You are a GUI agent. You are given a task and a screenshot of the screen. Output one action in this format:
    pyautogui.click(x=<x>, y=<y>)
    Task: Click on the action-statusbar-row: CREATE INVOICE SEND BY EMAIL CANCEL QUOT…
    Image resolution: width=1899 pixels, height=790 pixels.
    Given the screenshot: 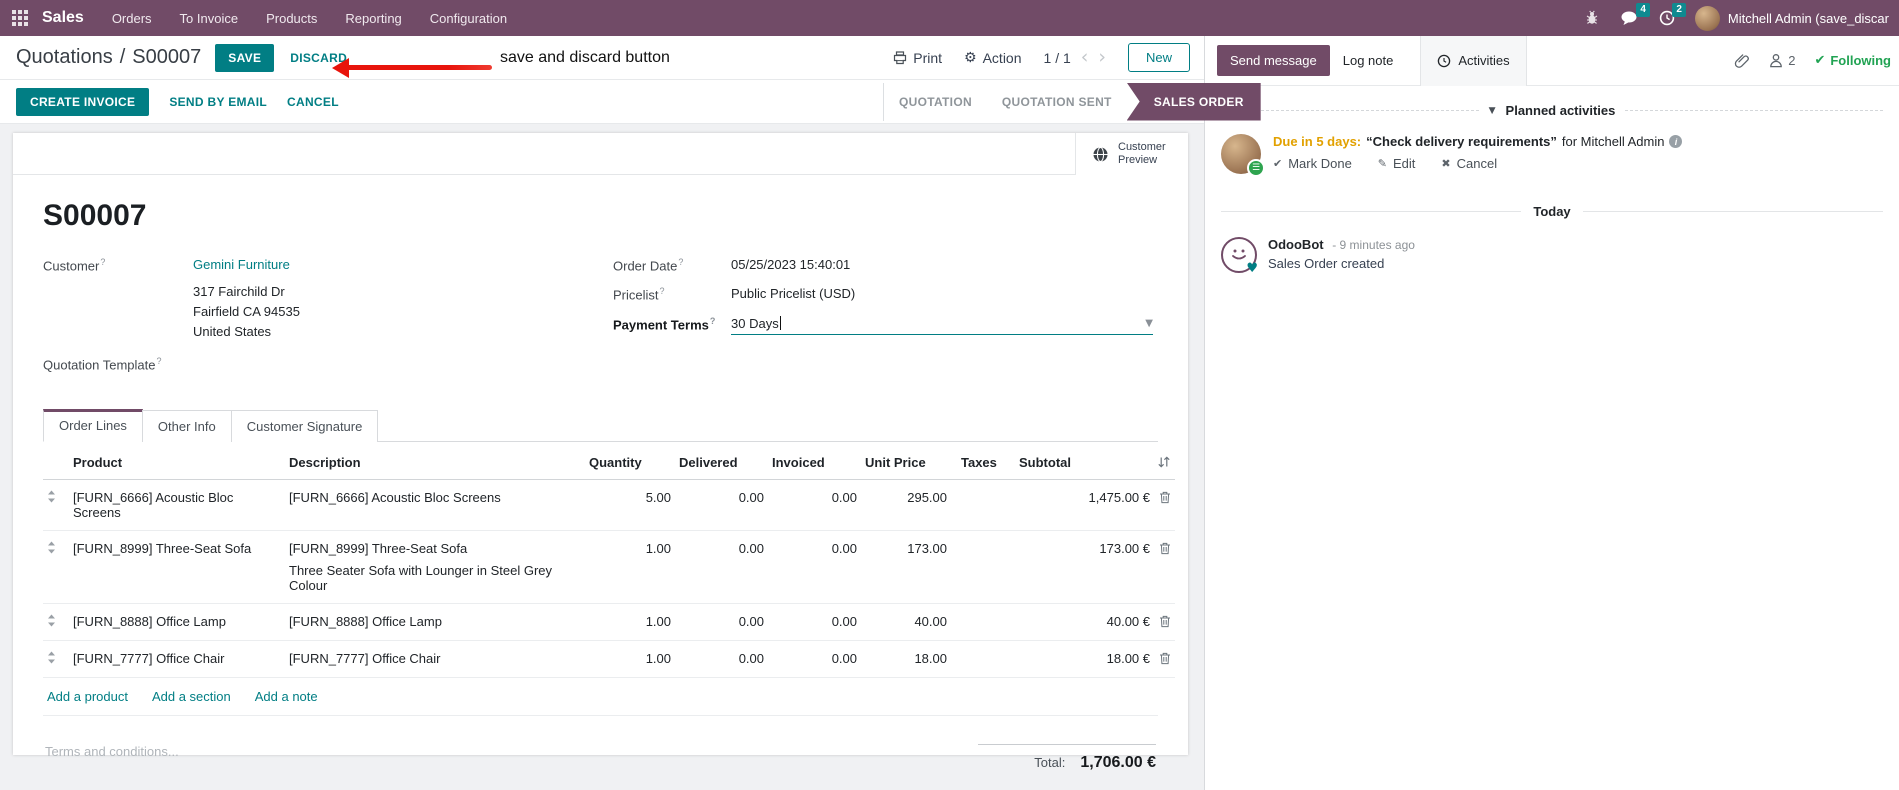 What is the action you would take?
    pyautogui.click(x=630, y=102)
    